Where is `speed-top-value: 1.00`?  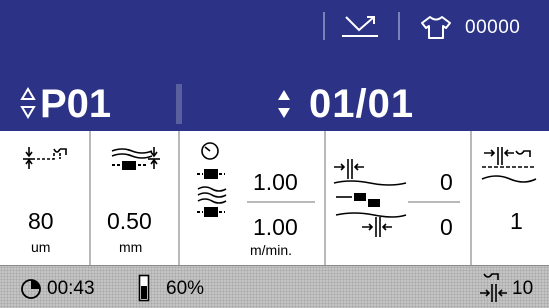 speed-top-value: 1.00 is located at coordinates (275, 182).